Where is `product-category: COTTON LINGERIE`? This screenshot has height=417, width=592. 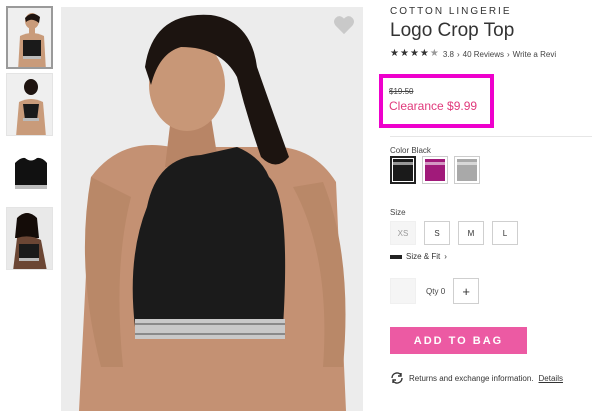
product-category: COTTON LINGERIE is located at coordinates (451, 11).